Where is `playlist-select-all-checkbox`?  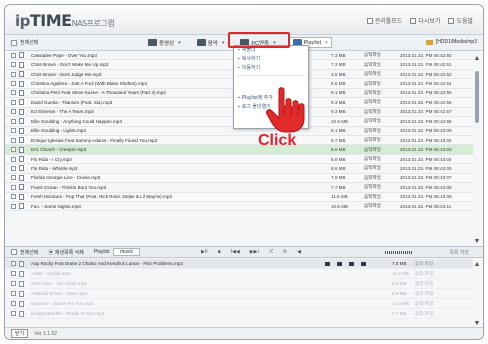
playlist-select-all-checkbox is located at coordinates (14, 252).